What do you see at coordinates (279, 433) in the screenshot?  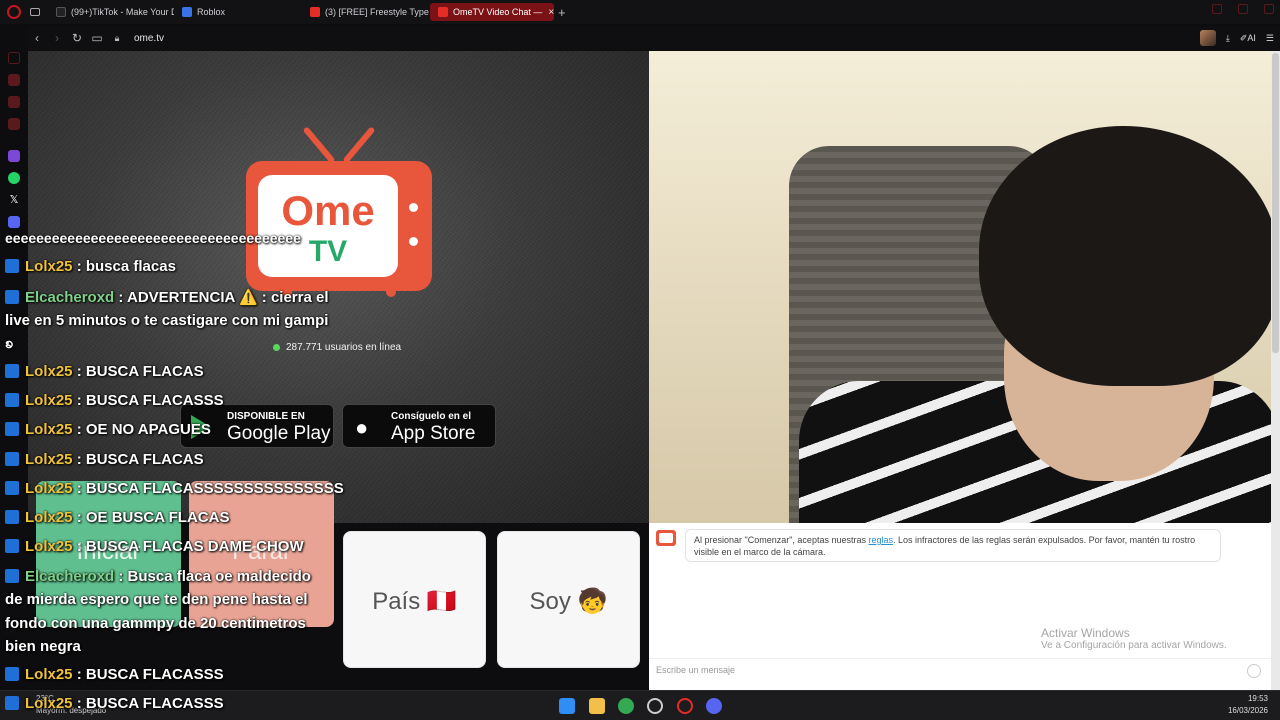 I see `google-play-big: Google Play` at bounding box center [279, 433].